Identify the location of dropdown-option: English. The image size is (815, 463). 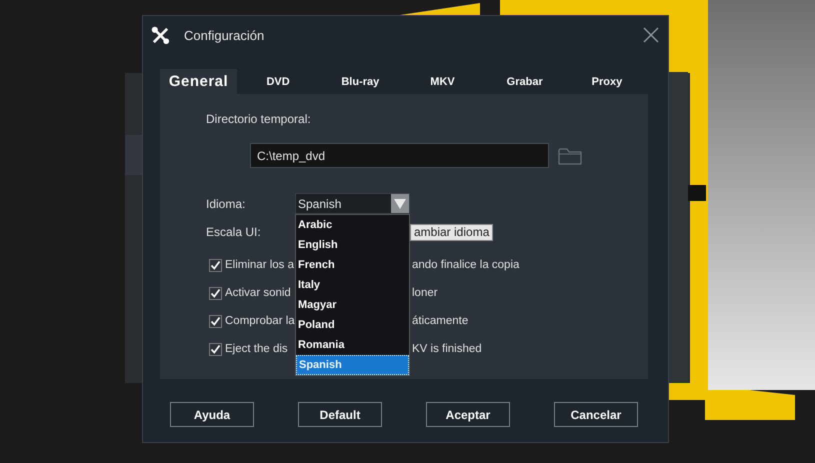
(352, 245).